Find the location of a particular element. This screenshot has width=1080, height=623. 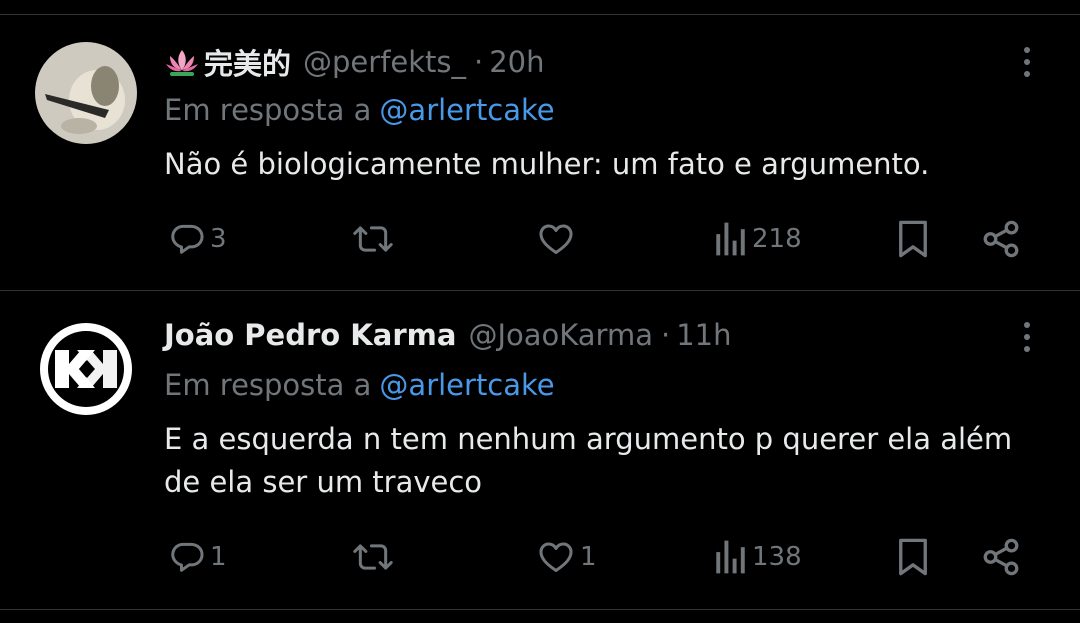

views-button: 138 is located at coordinates (758, 557).